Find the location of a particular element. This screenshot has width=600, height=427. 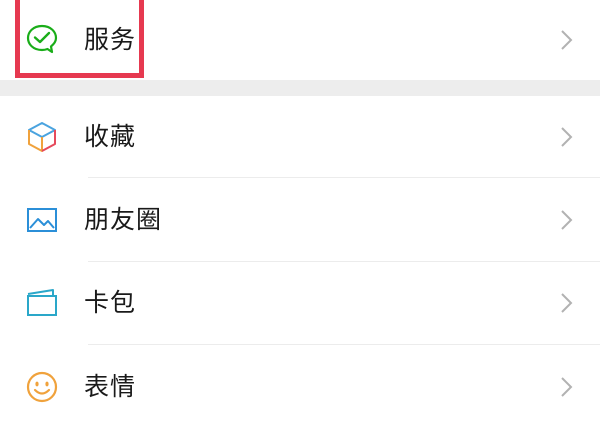

emoji-smile-icon is located at coordinates (42, 387).